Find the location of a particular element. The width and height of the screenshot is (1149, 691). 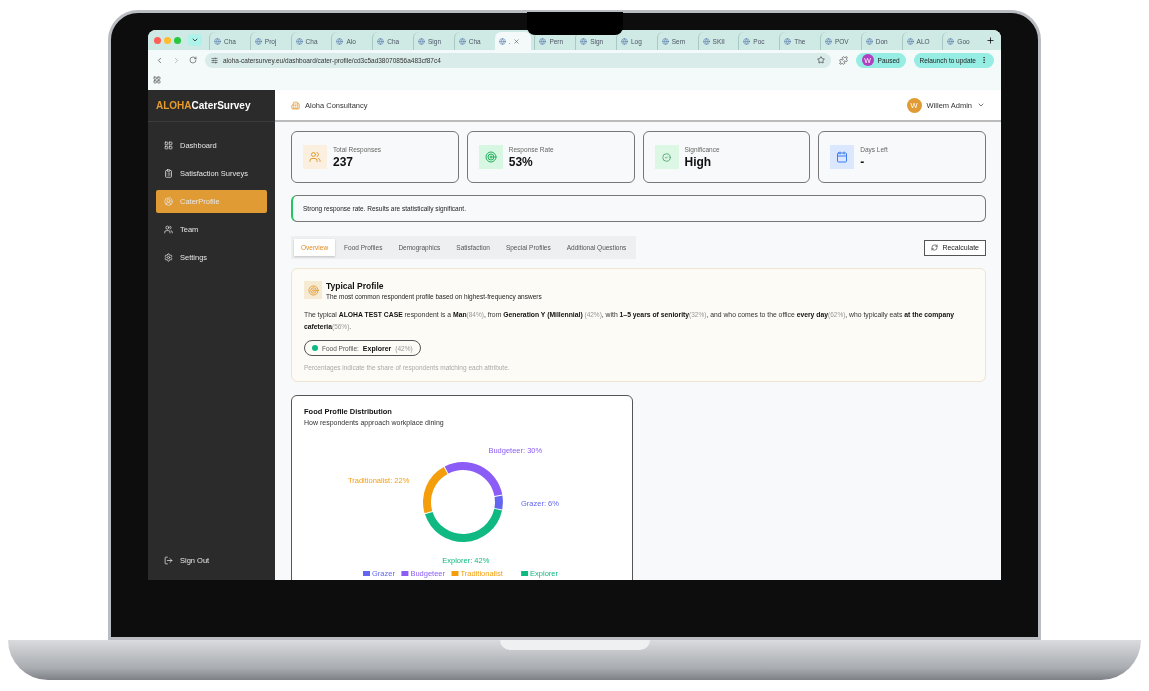

extensions-icon is located at coordinates (843, 60).